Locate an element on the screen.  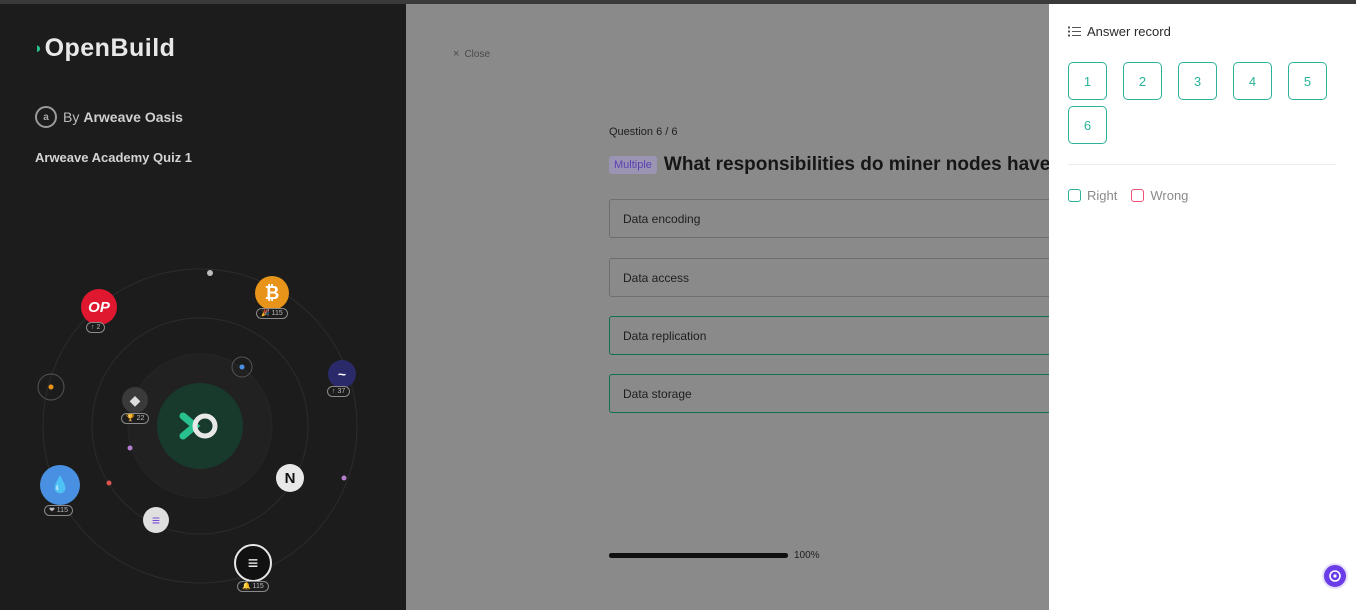
solana-coin-icon: ≡ is located at coordinates (156, 520).